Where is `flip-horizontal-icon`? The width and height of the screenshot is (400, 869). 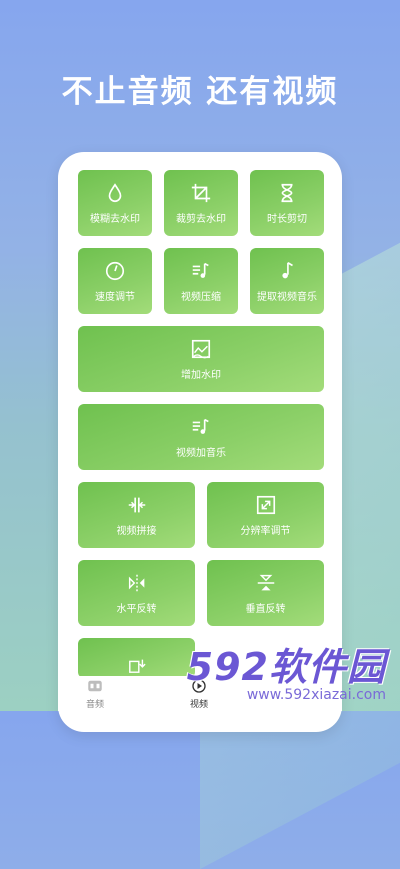 flip-horizontal-icon is located at coordinates (137, 583).